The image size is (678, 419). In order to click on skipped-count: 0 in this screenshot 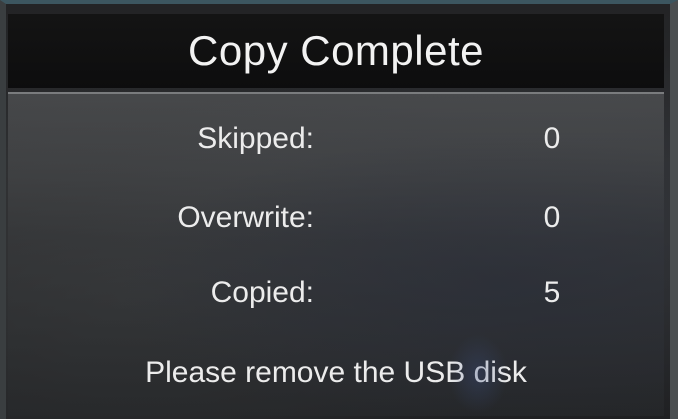, I will do `click(552, 138)`.